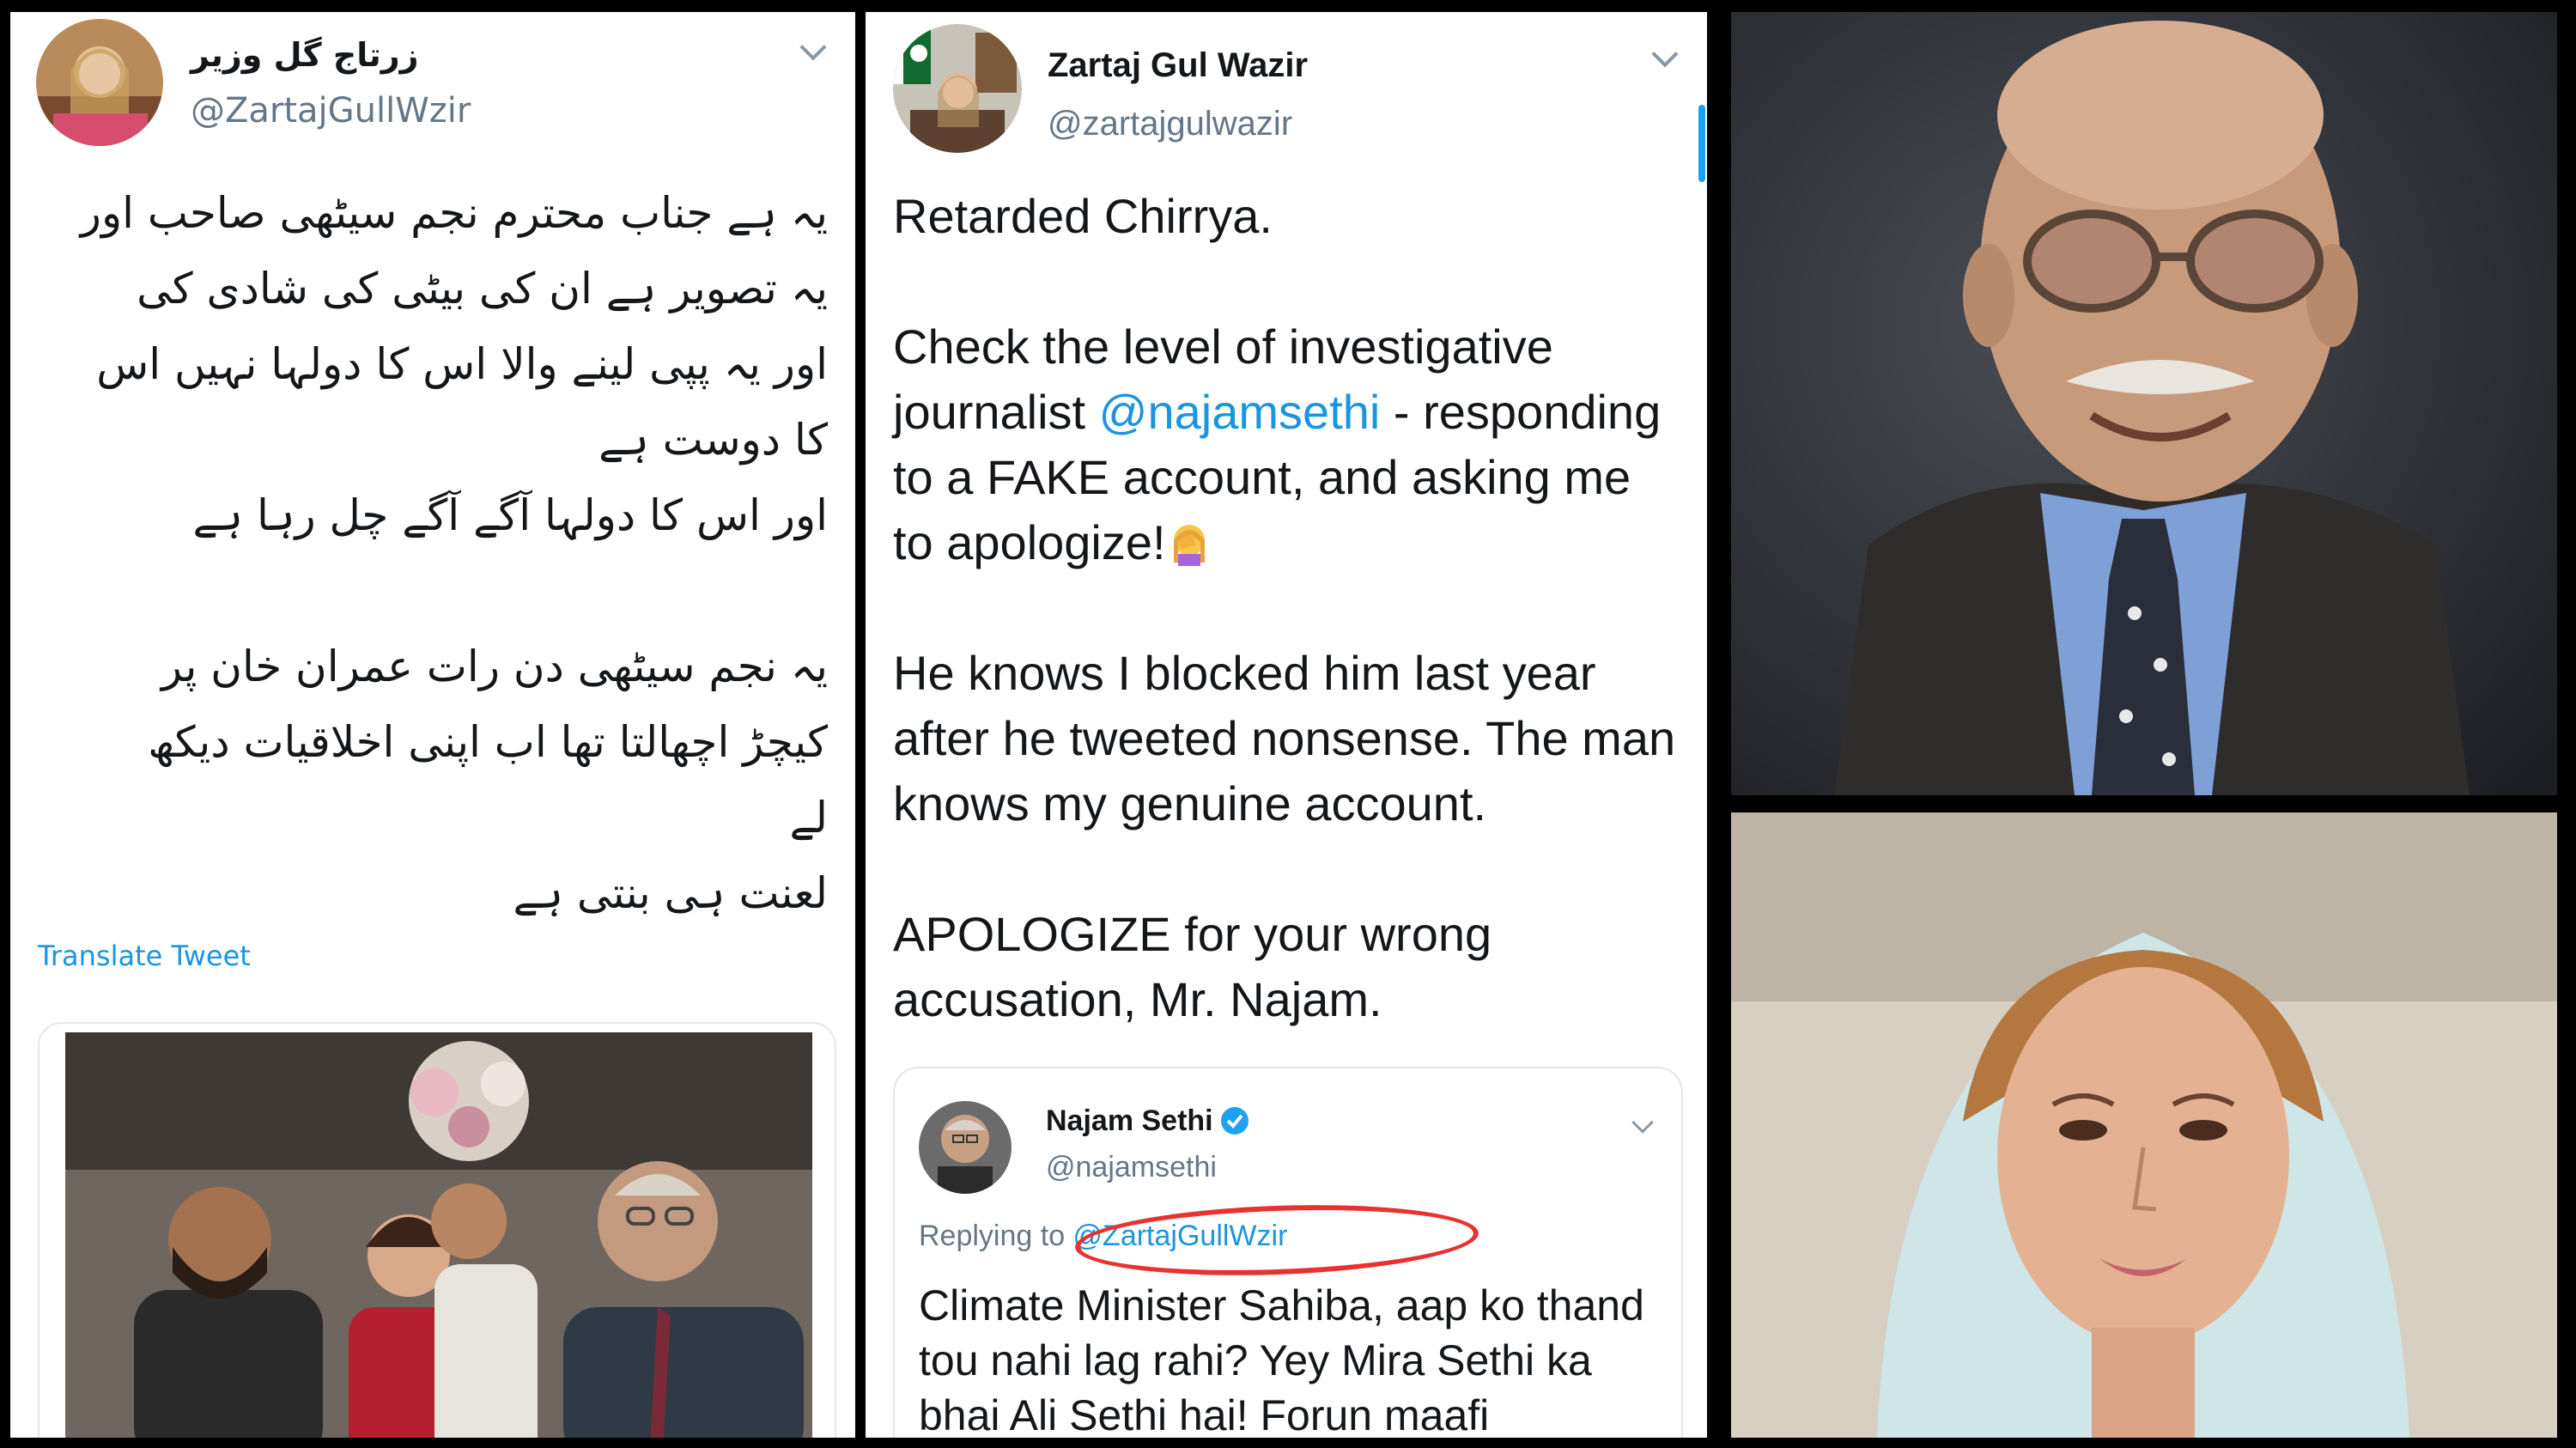 This screenshot has width=2576, height=1448. What do you see at coordinates (996, 1236) in the screenshot?
I see `replying-prefix: Replying to` at bounding box center [996, 1236].